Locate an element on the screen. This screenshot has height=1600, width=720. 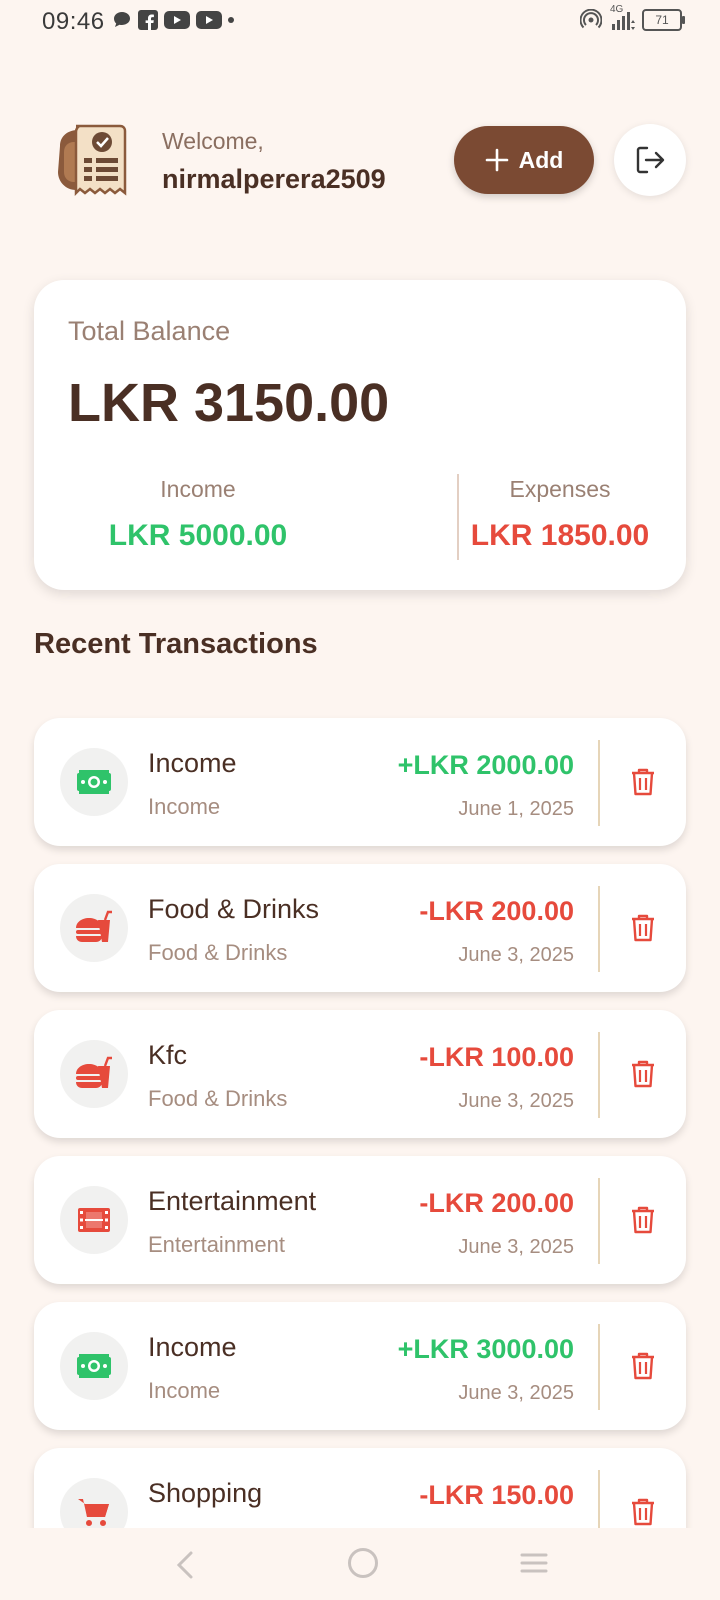
hotspot-icon is located at coordinates (591, 19).